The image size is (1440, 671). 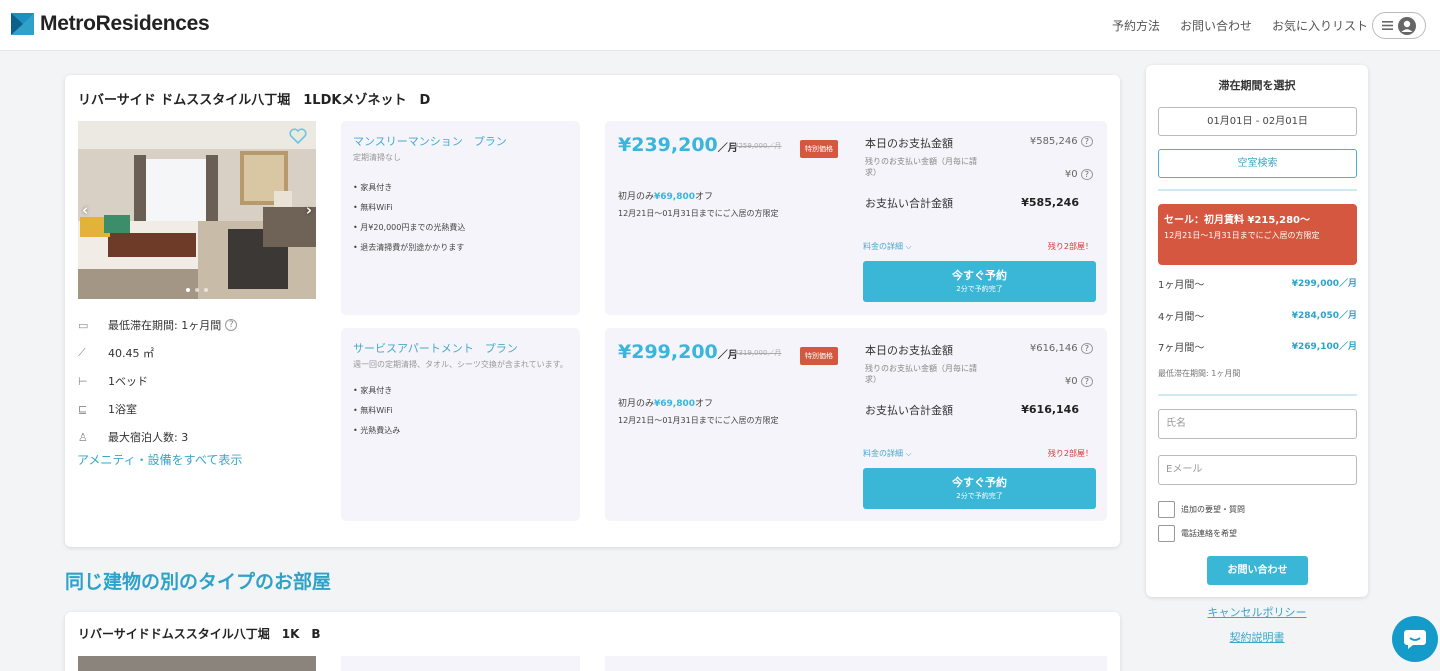 I want to click on site-header: MetroResidences 予約方法 お問い合わせ お気に入りリスト, so click(x=720, y=25).